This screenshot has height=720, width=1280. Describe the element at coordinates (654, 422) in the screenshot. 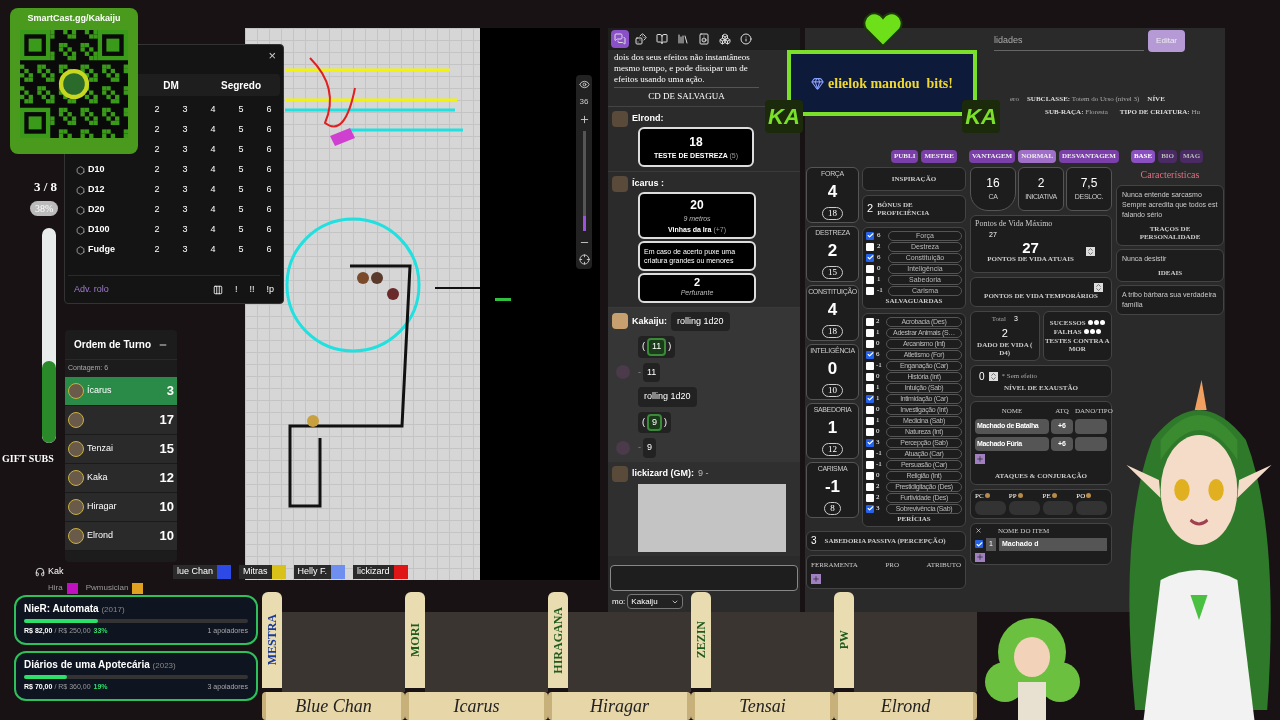

I see `die-result: 9` at that location.